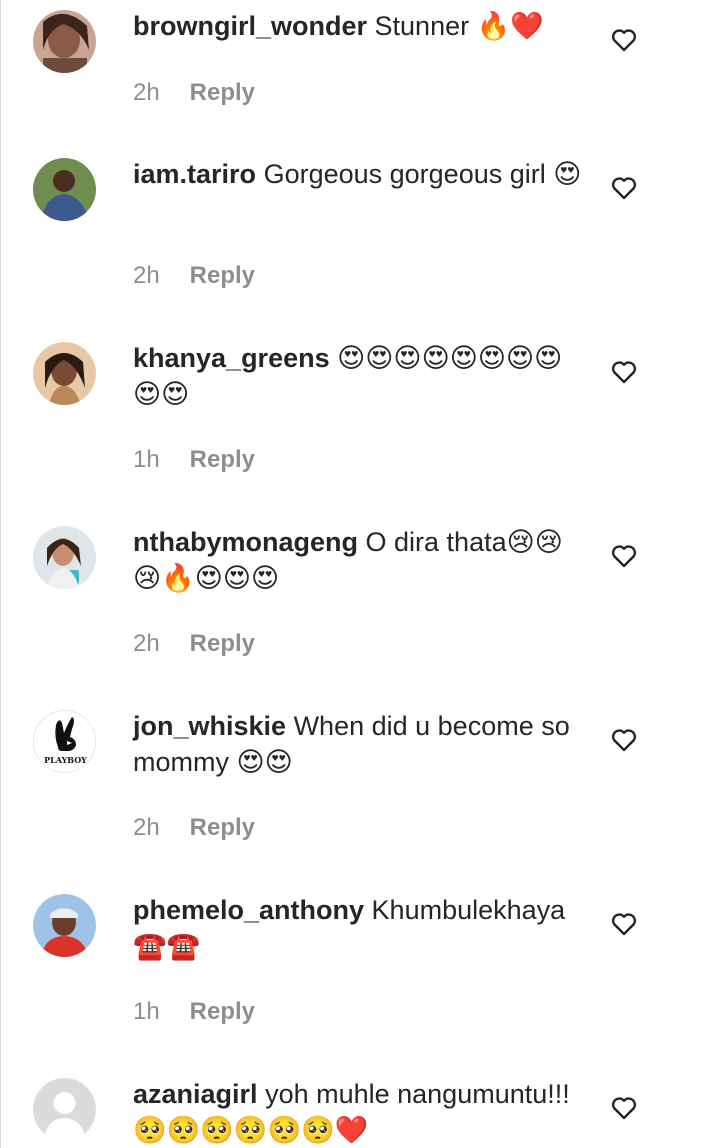  Describe the element at coordinates (459, 26) in the screenshot. I see `comment-message: Stunner 🔥❤️` at that location.